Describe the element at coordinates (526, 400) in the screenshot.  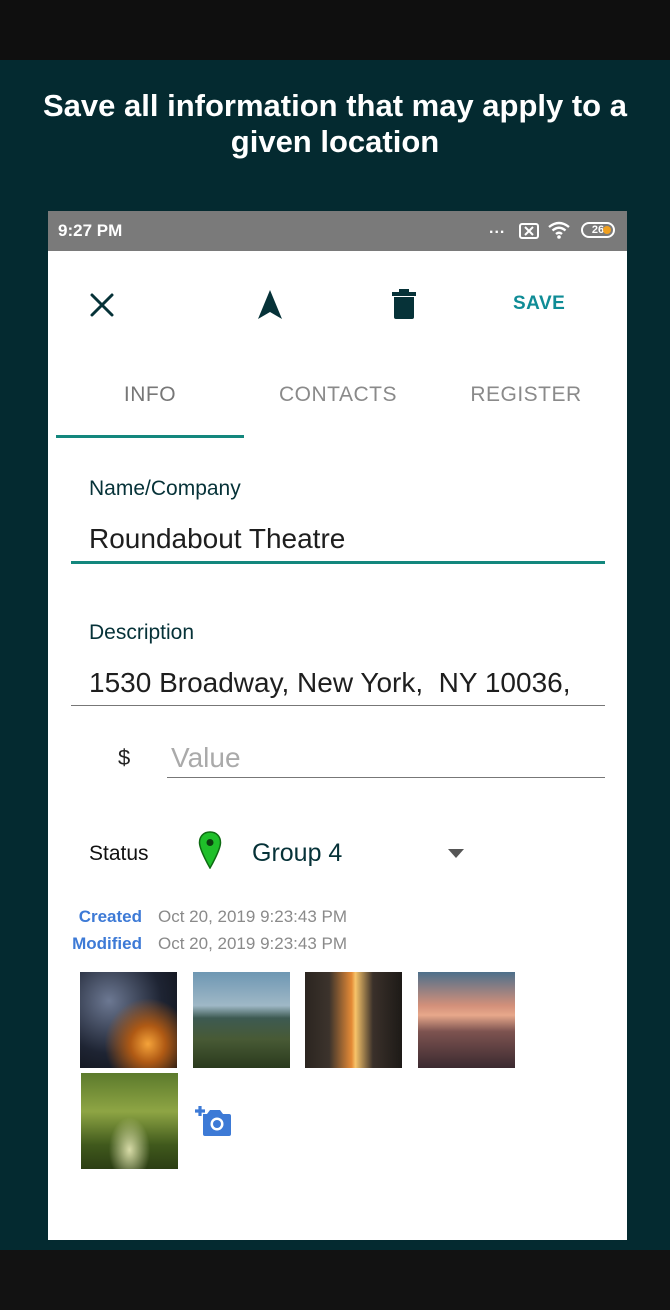
I see `tab-register: REGISTER` at that location.